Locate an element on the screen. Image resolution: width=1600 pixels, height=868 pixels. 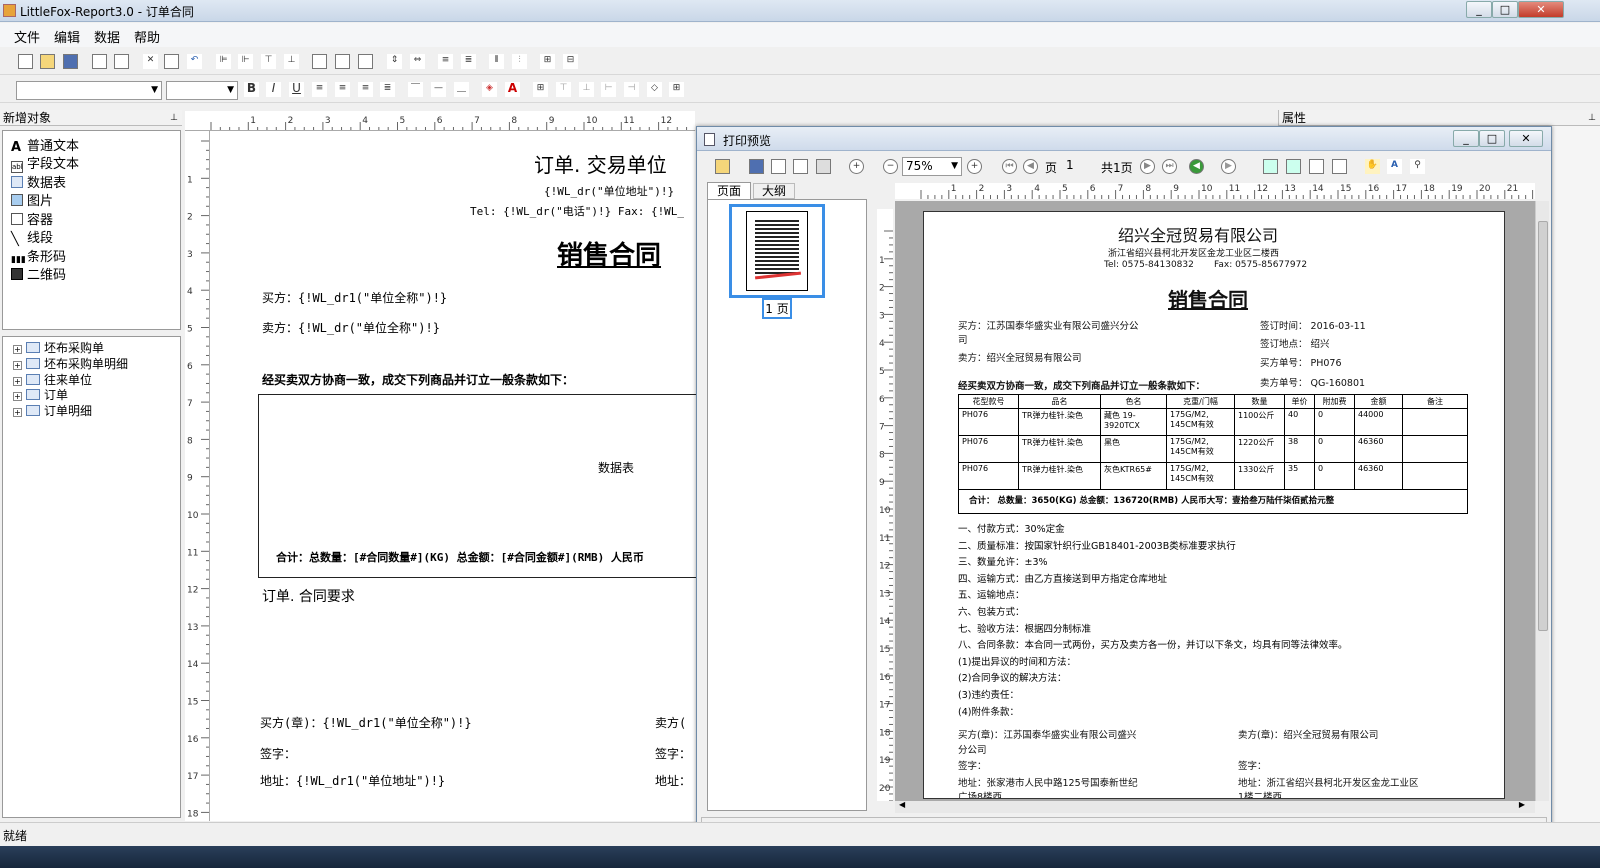
first-page-icon: ⏮ is located at coordinates (1009, 166).